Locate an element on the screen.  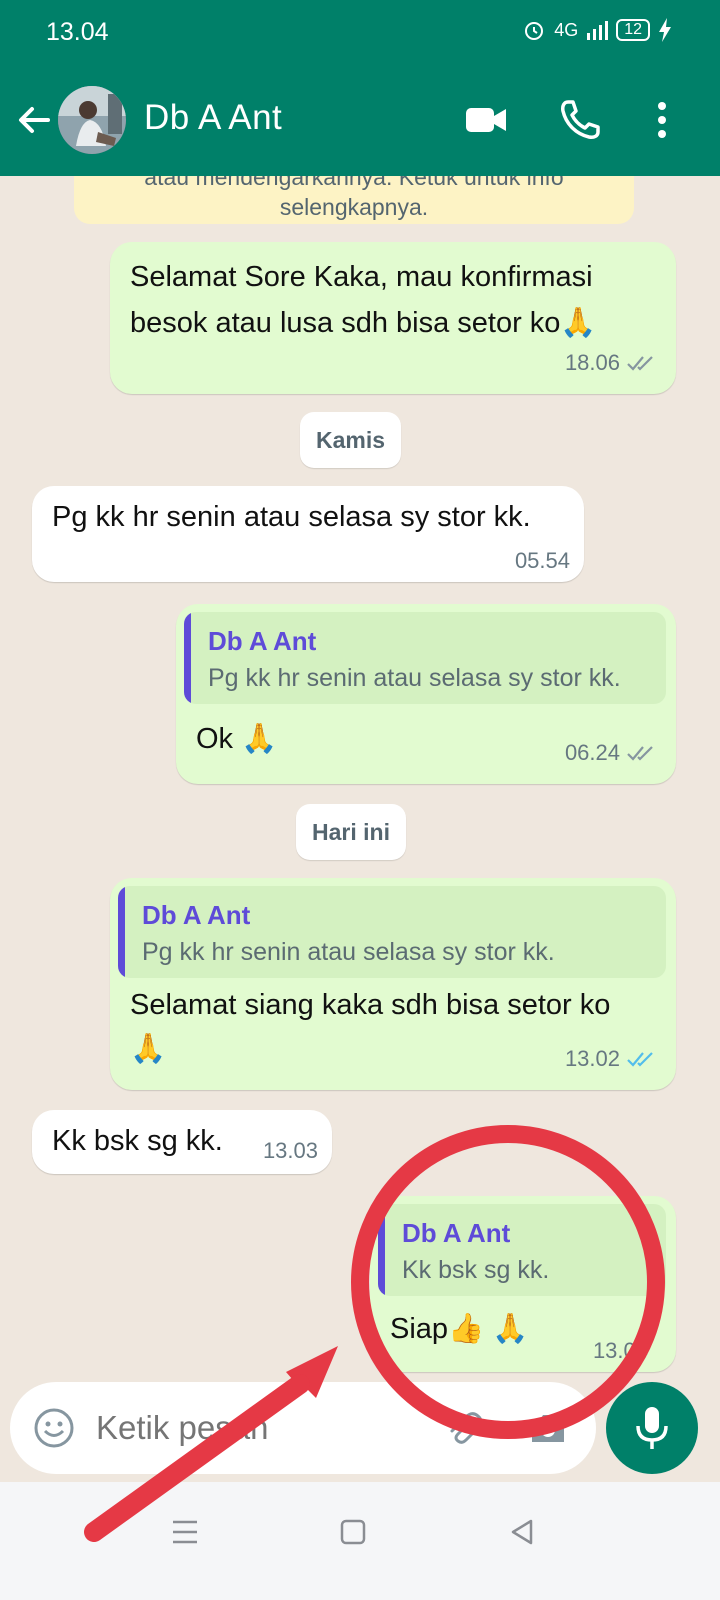
avatar-photo is located at coordinates (92, 120).